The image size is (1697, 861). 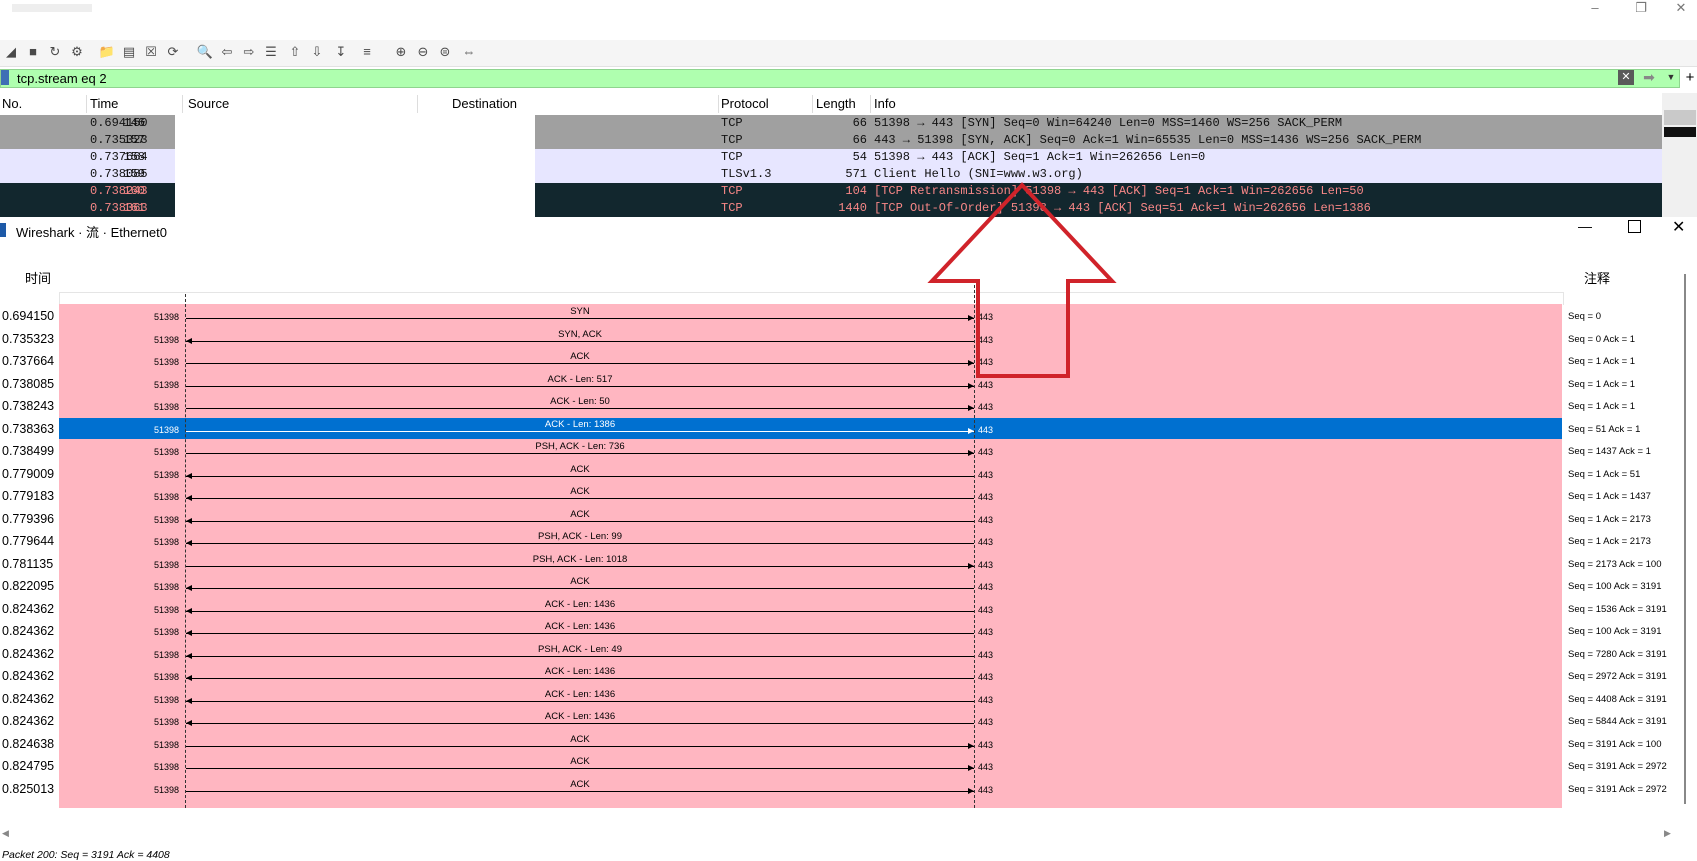 What do you see at coordinates (151, 52) in the screenshot?
I see `close-file-icon: ☒` at bounding box center [151, 52].